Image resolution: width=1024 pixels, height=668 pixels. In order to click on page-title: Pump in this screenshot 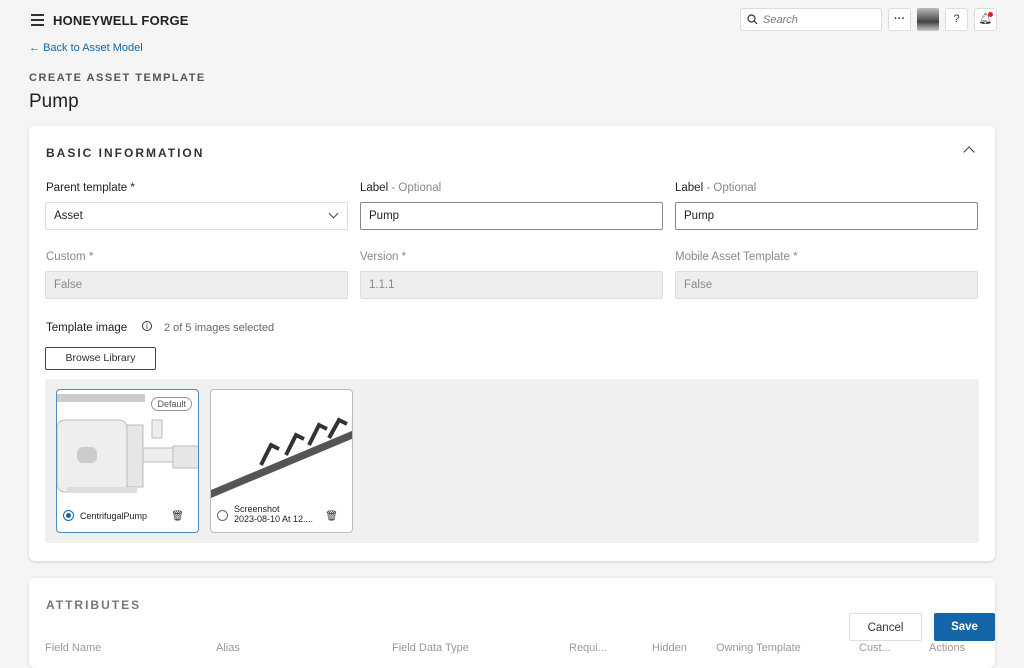, I will do `click(54, 101)`.